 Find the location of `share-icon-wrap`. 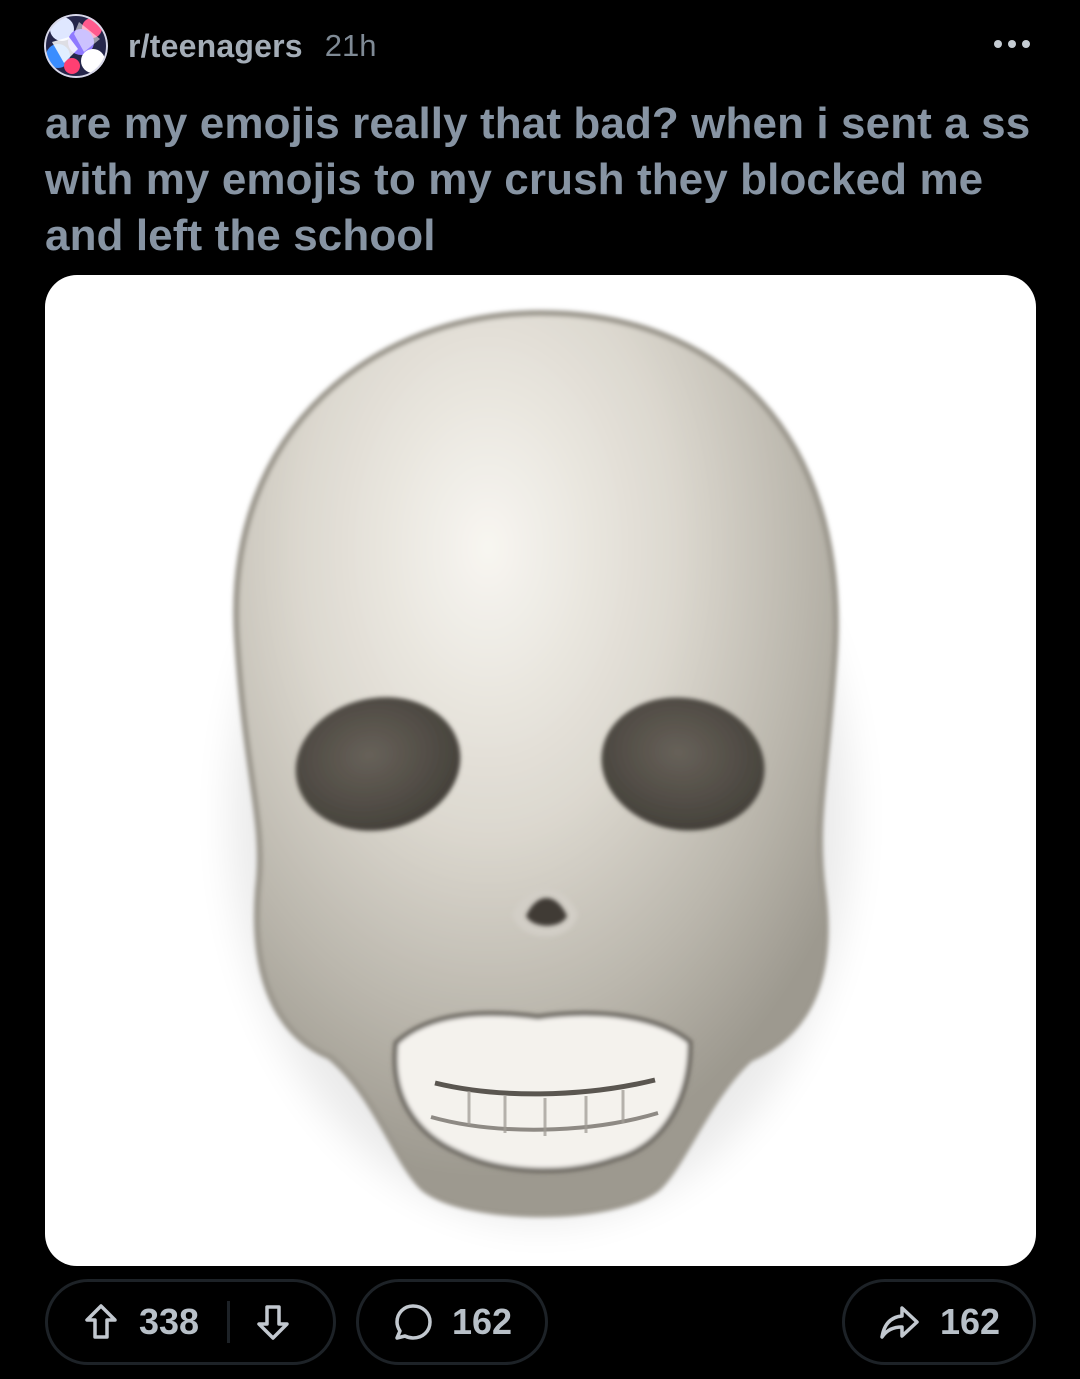

share-icon-wrap is located at coordinates (900, 1322).